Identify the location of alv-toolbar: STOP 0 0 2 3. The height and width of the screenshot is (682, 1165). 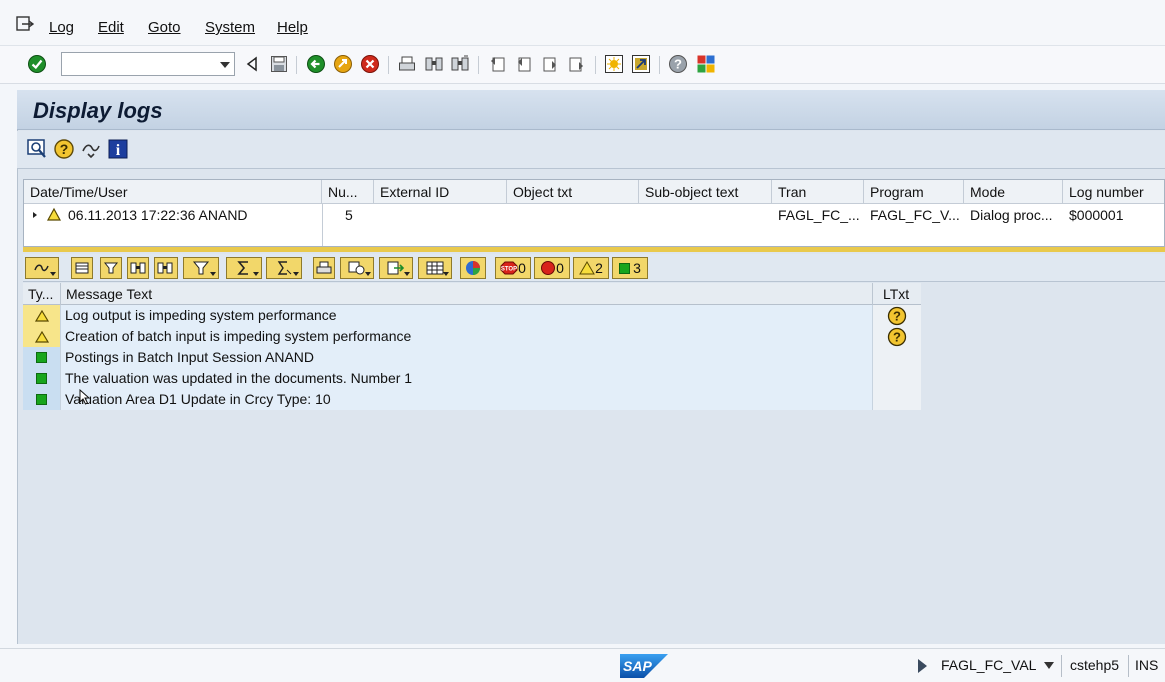
(594, 268).